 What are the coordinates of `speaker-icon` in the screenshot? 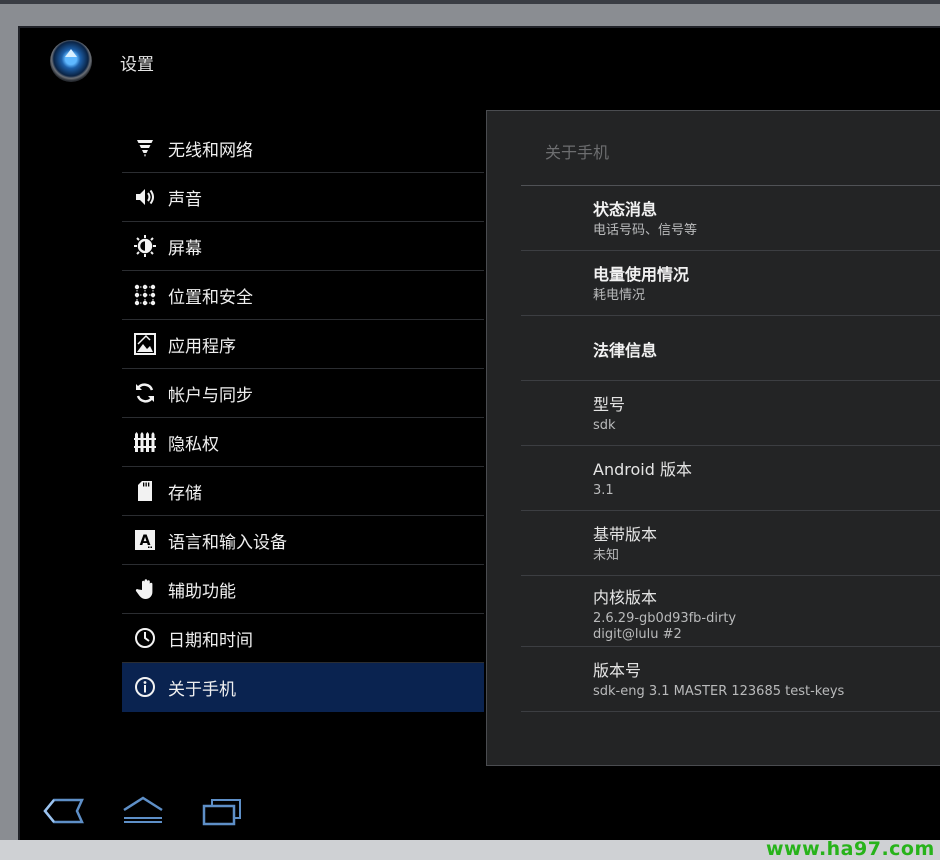 It's located at (145, 197).